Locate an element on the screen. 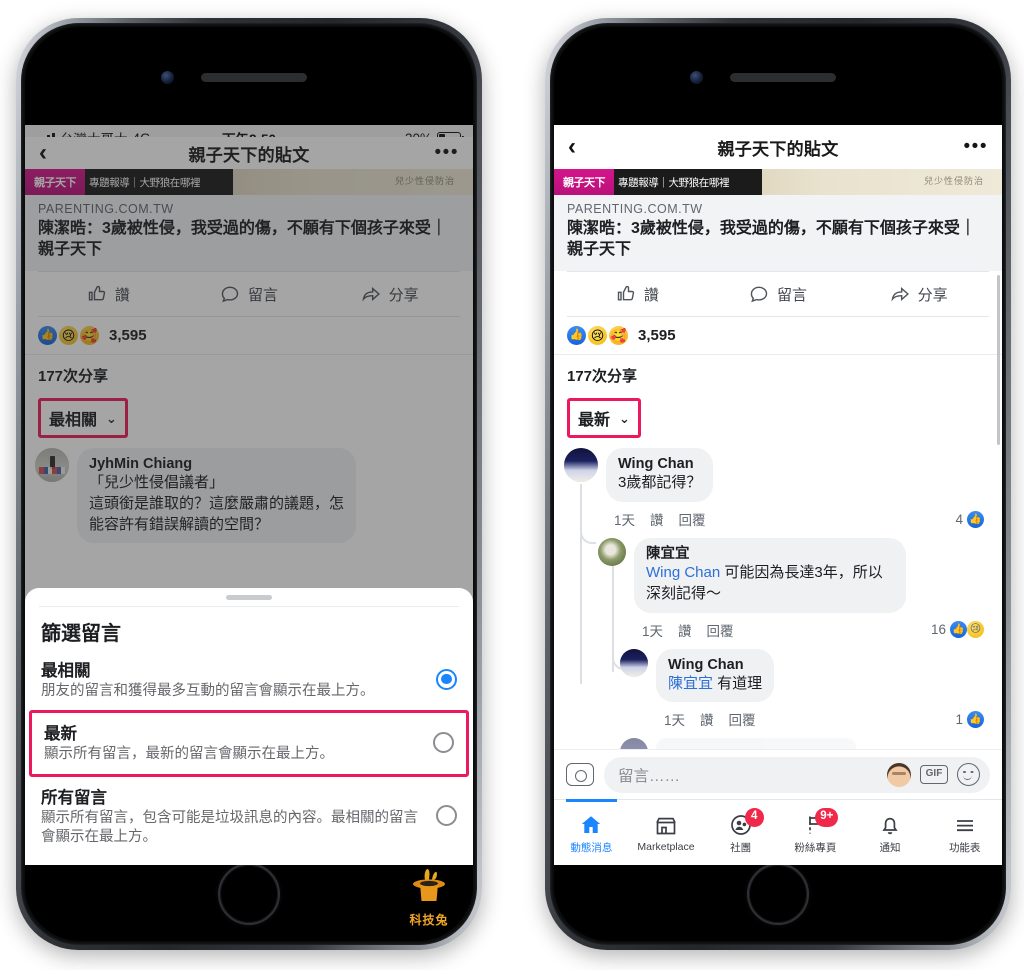 This screenshot has height=970, width=1024. groups-badge: 4 is located at coordinates (754, 817).